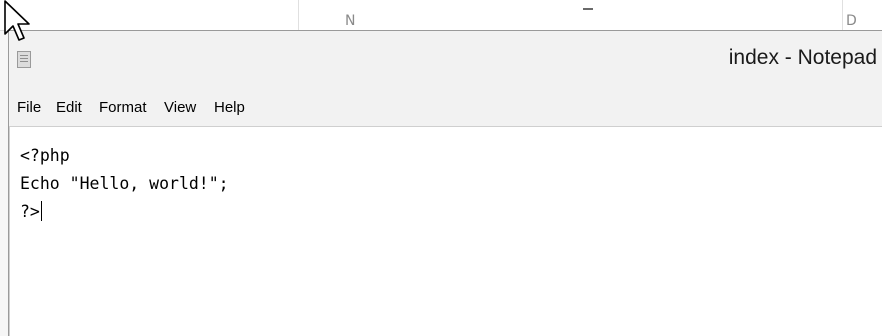 The image size is (882, 336). What do you see at coordinates (124, 183) in the screenshot?
I see `code-line: Echo "Hello, world!";` at bounding box center [124, 183].